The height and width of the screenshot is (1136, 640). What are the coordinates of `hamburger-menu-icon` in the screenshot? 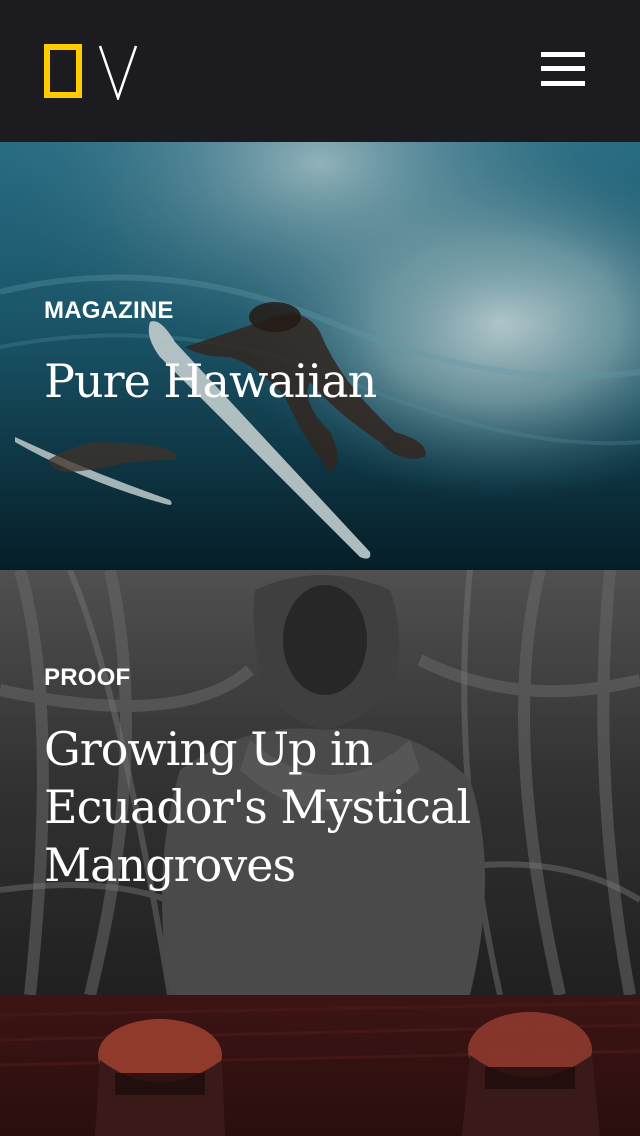 It's located at (563, 70).